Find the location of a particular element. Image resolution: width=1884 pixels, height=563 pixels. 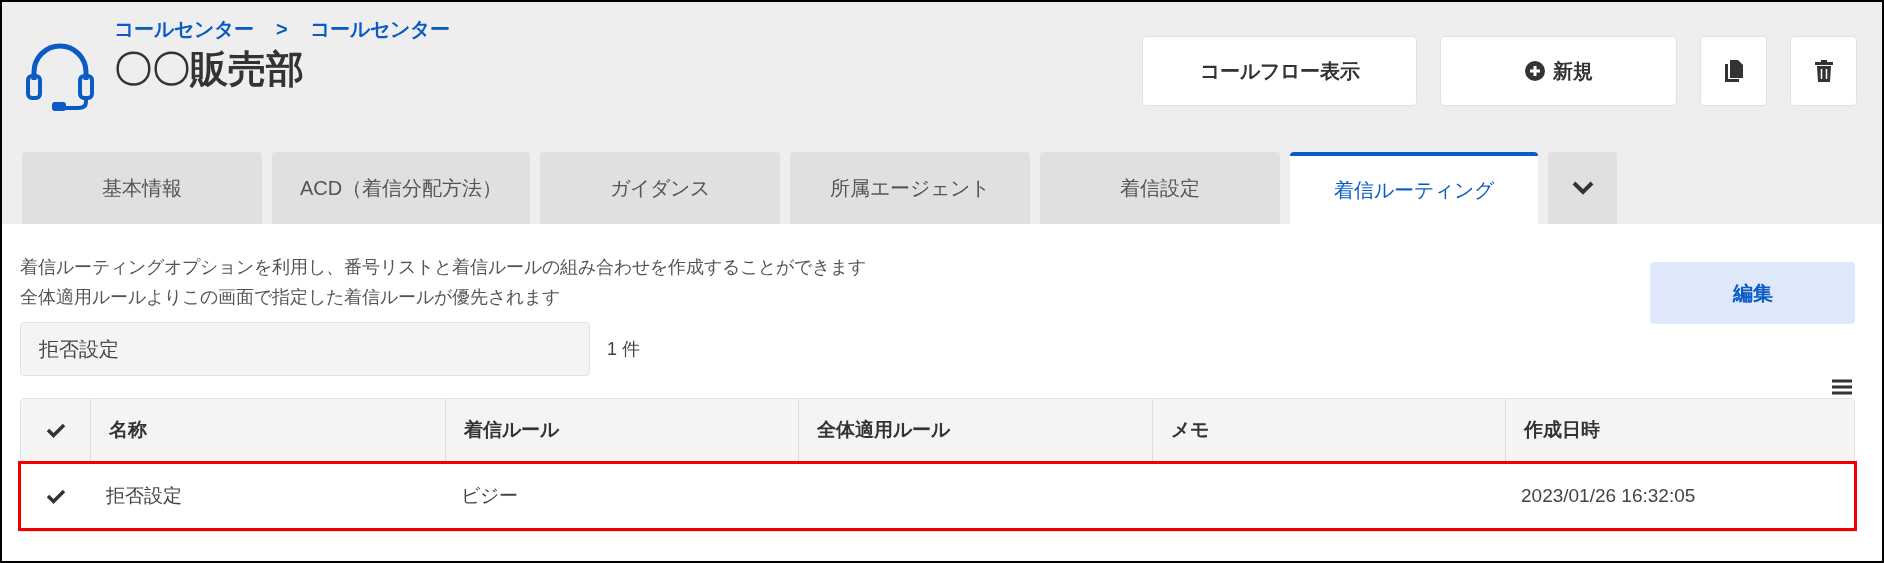

tab: 所属エージェント is located at coordinates (910, 188).